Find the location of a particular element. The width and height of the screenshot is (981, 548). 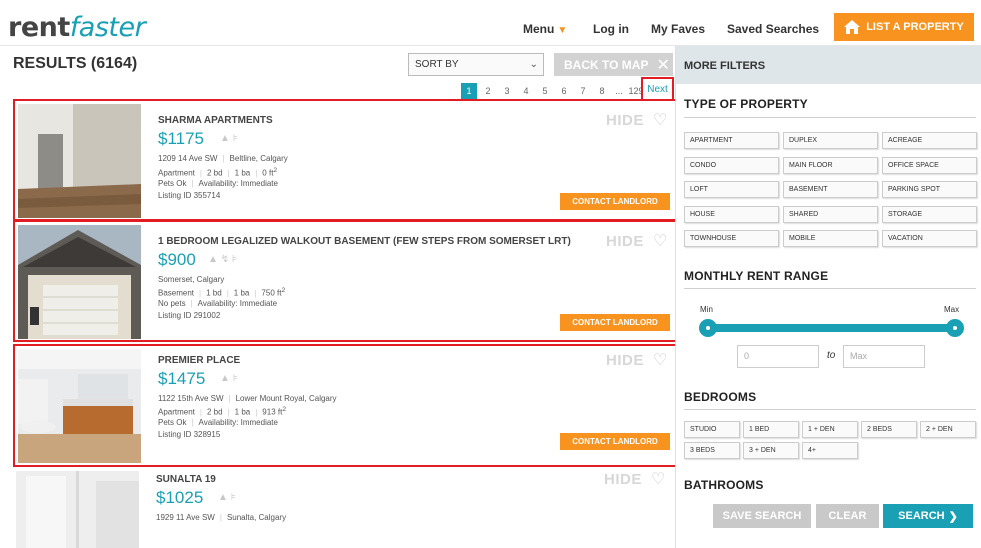

sort-by-select: SORT BY ⌄ is located at coordinates (476, 64).